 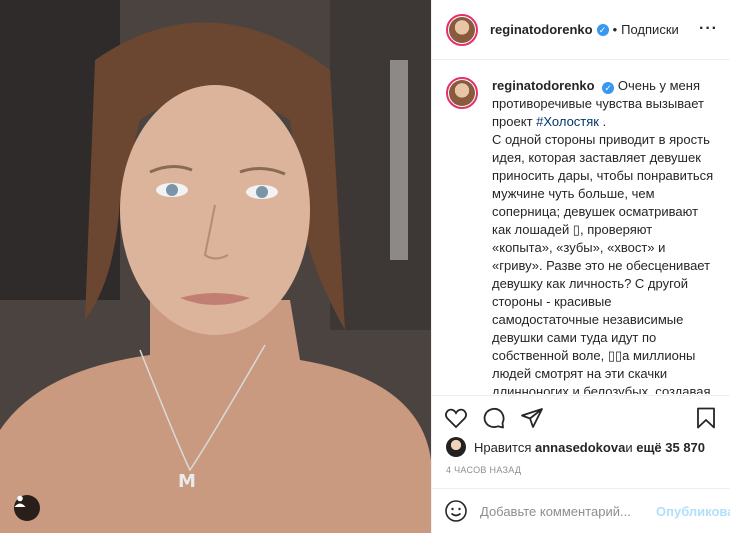 I want to click on likes-summary: Нравится annasedokova и ещё 35 870, so click(x=581, y=447).